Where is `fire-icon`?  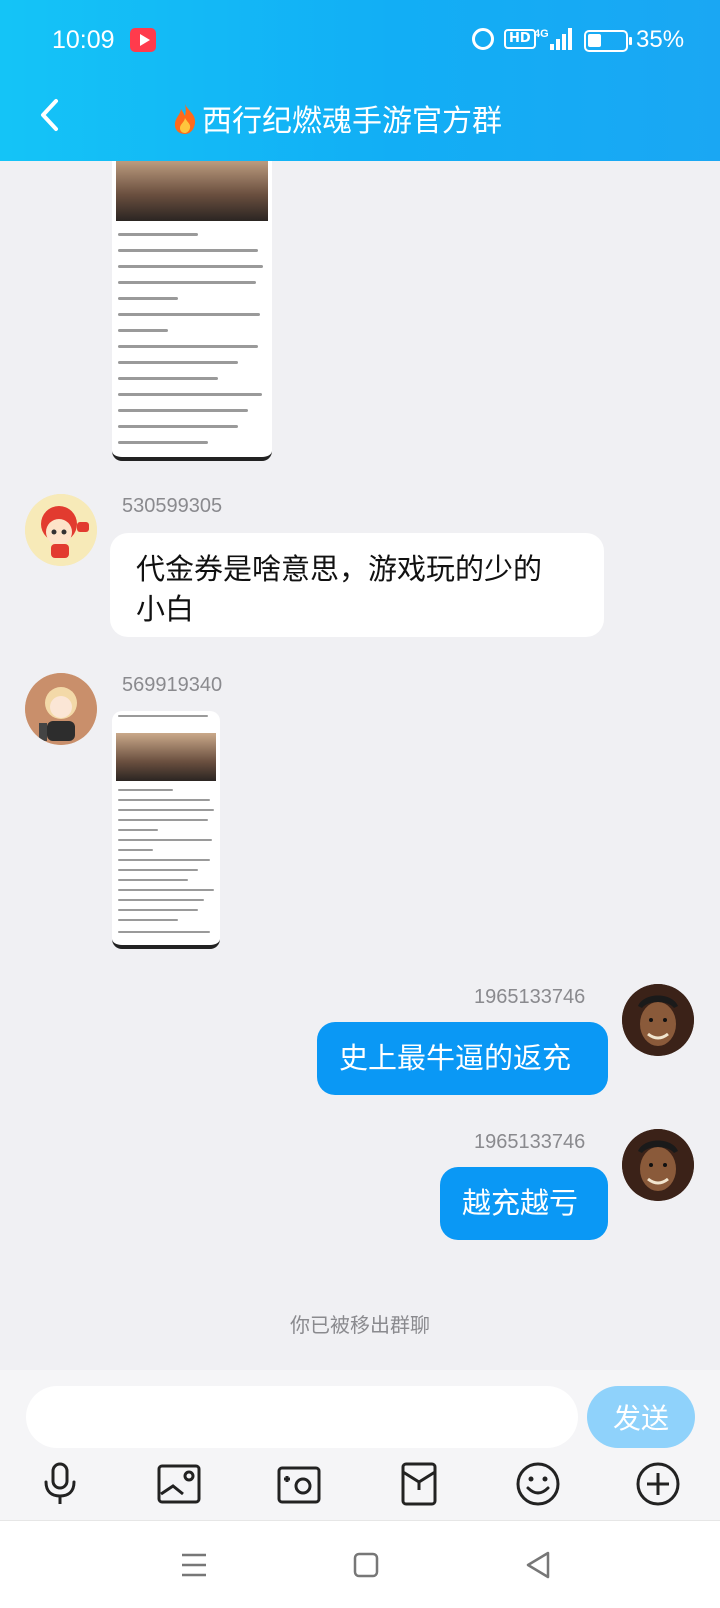
fire-icon is located at coordinates (185, 119).